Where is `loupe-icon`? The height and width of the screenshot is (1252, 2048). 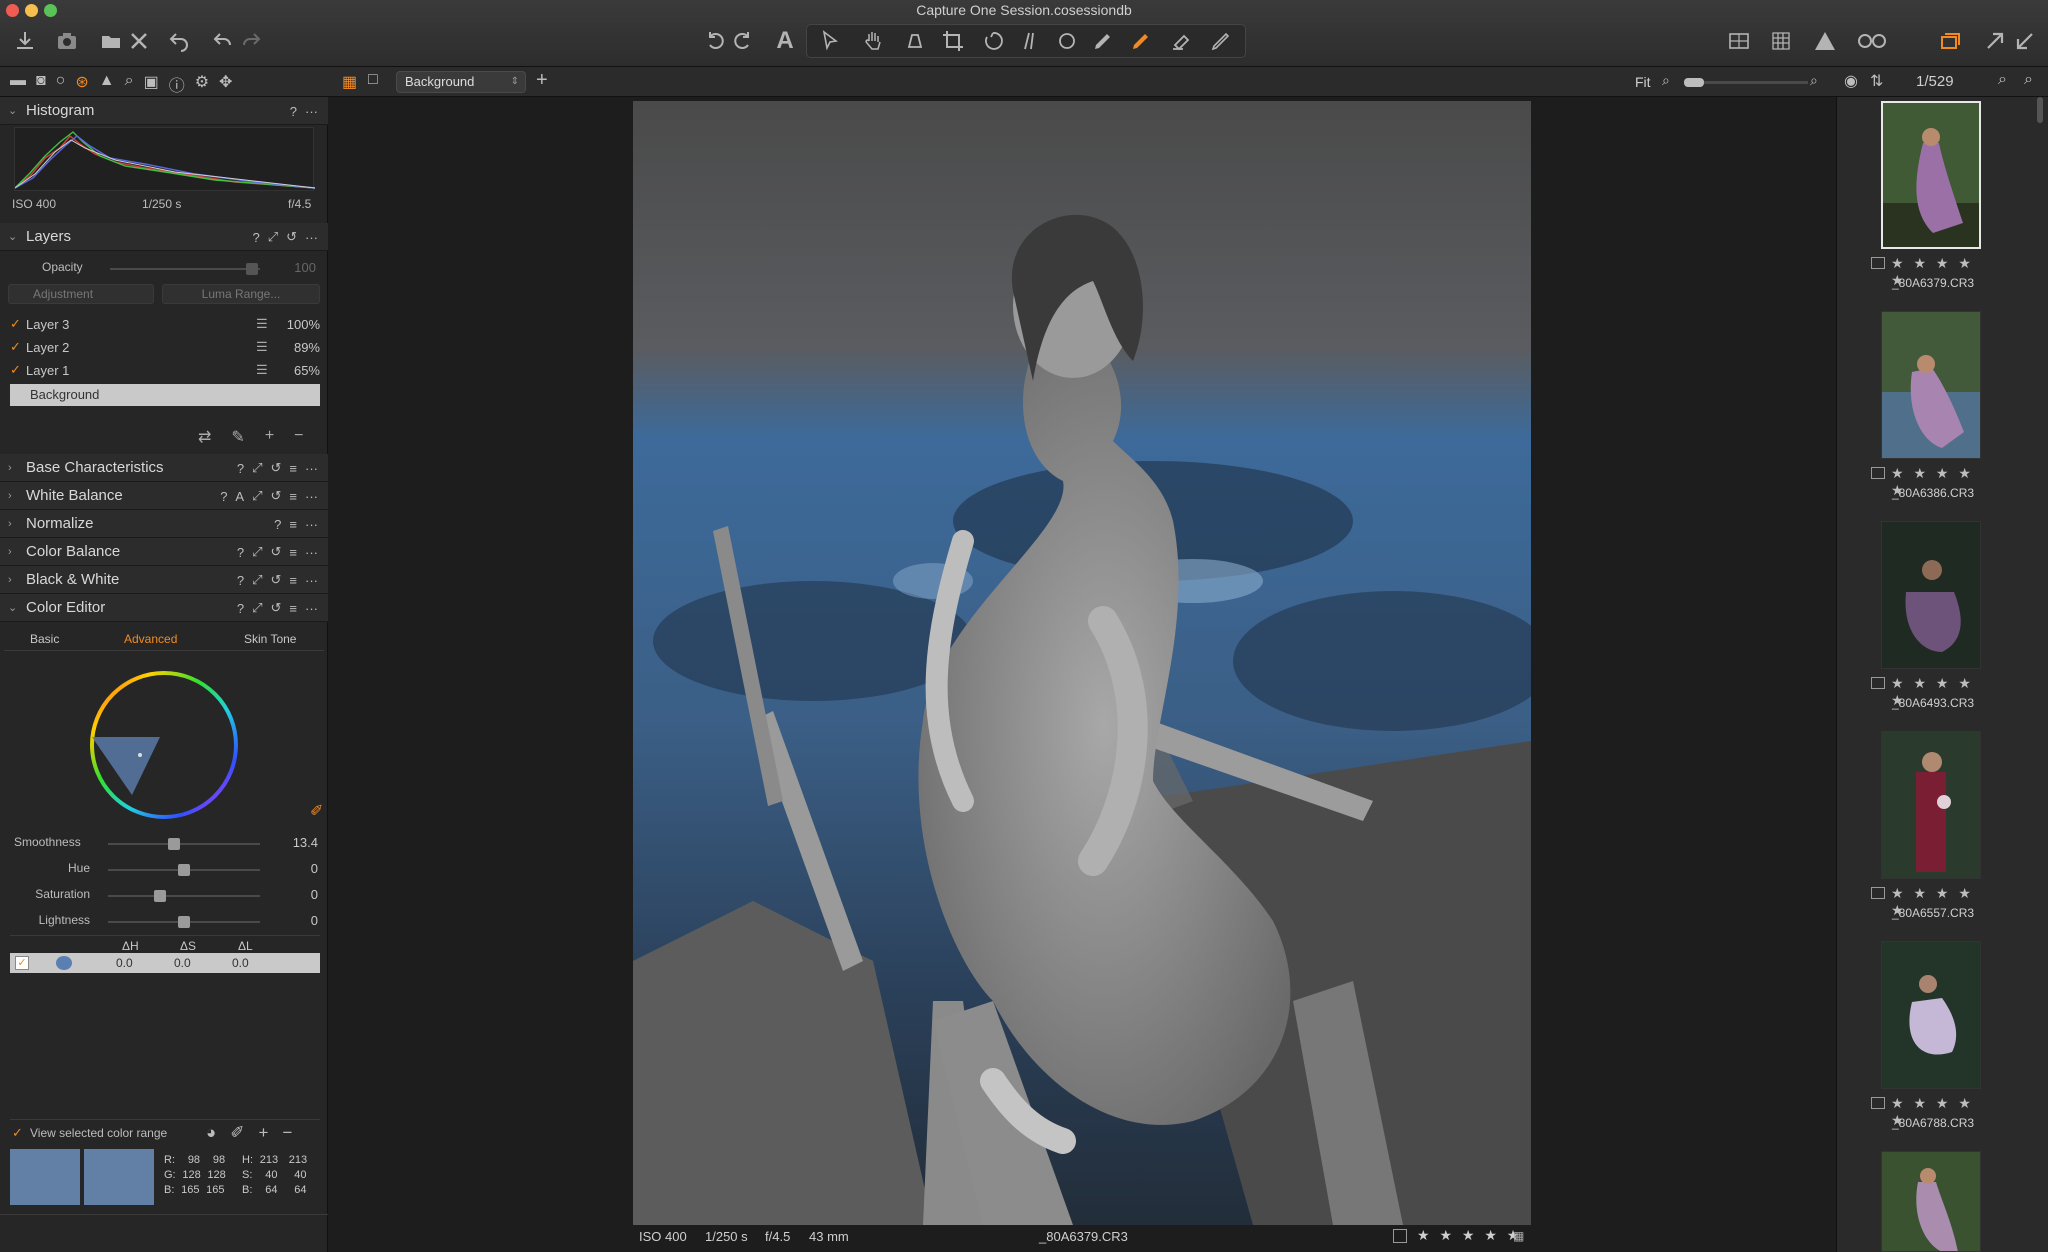 loupe-icon is located at coordinates (915, 41).